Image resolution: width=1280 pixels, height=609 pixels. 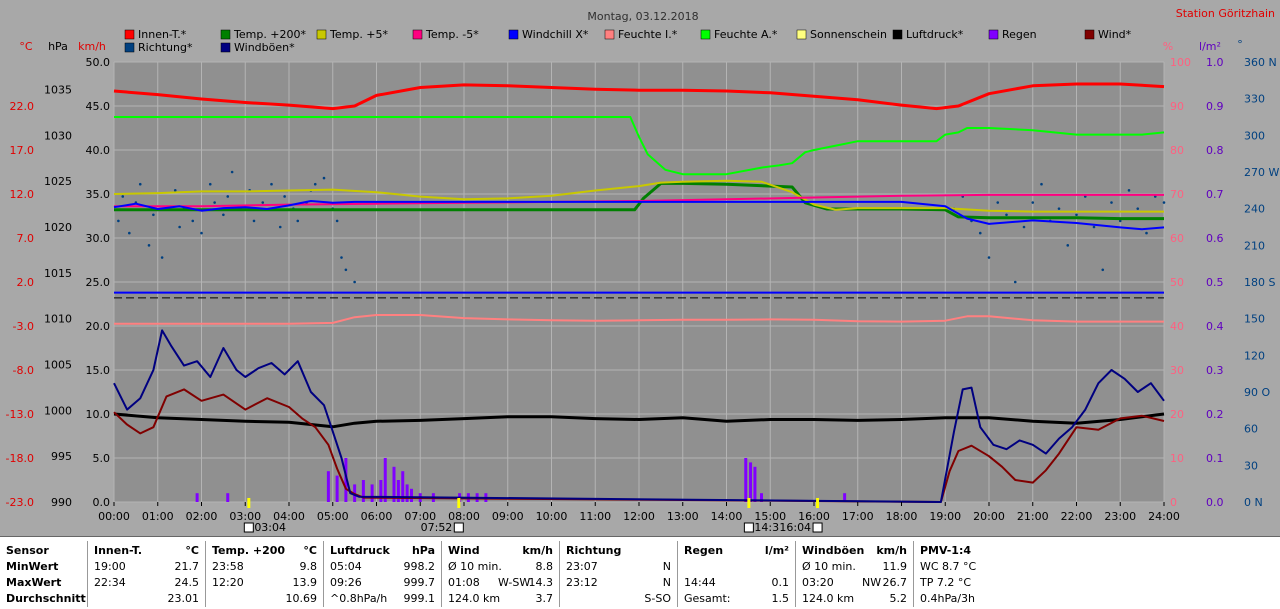 I want to click on humidity-tick-label: 20, so click(x=1177, y=414).